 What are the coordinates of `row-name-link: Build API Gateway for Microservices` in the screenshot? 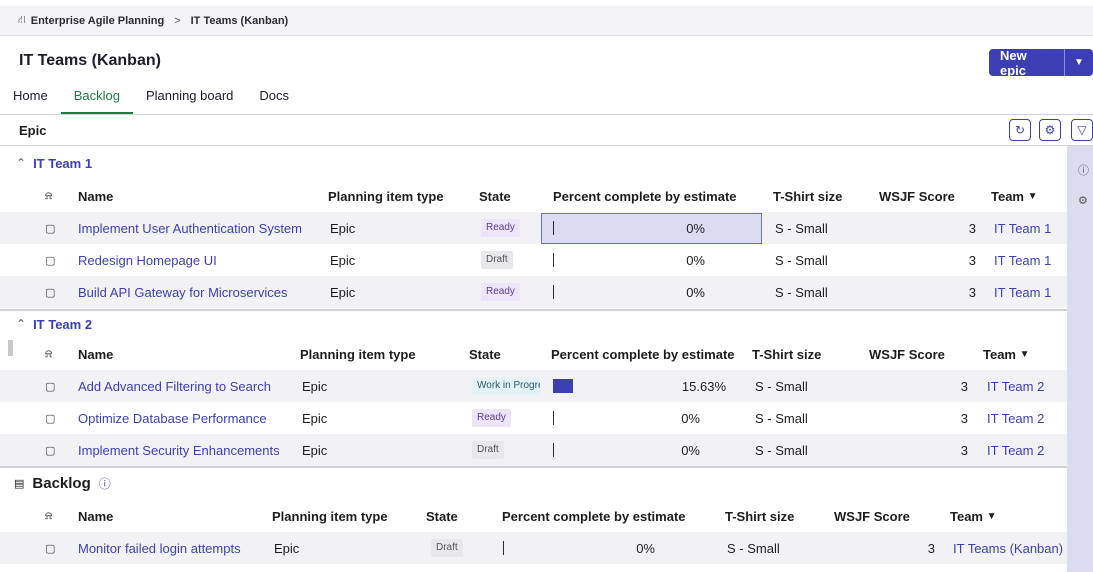 It's located at (183, 292).